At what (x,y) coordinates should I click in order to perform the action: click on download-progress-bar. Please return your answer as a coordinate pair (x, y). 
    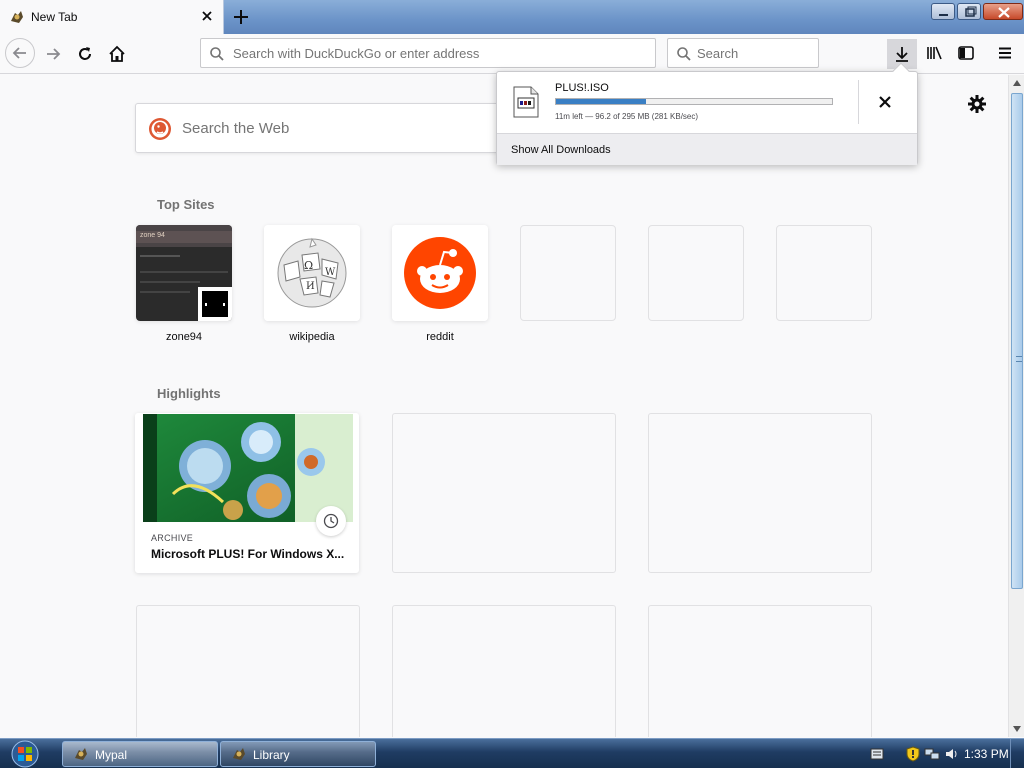
    Looking at the image, I should click on (694, 101).